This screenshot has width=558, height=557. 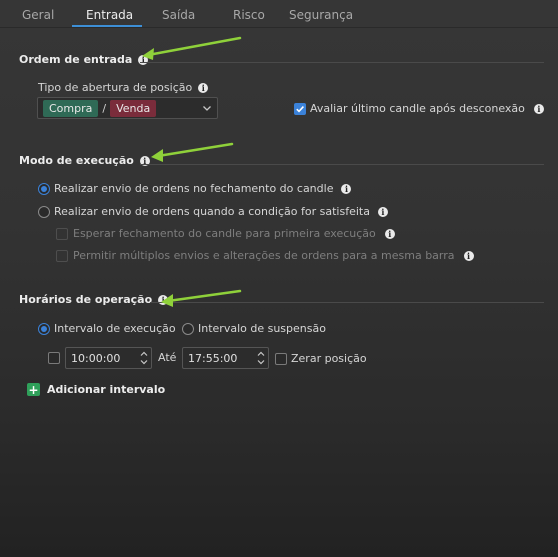 I want to click on reset-position-option: Zerar posição, so click(x=321, y=358).